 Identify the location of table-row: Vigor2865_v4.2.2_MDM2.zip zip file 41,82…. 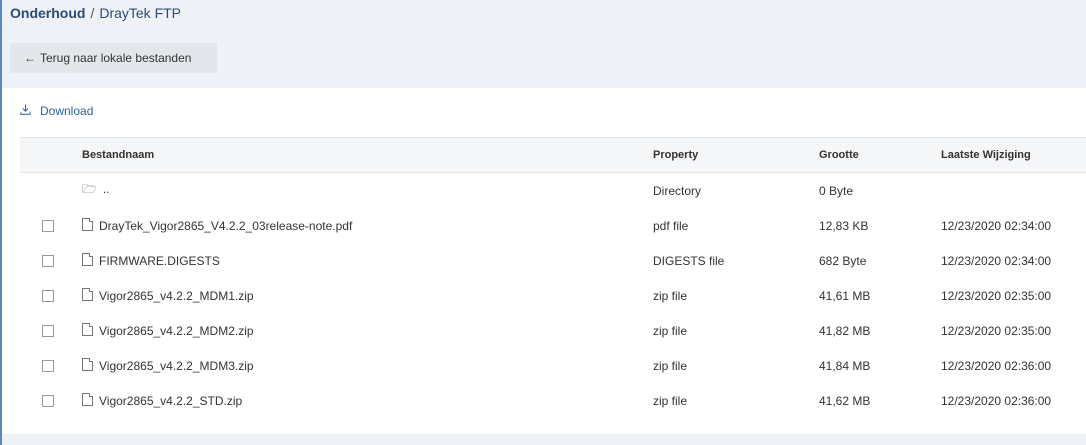
(553, 330).